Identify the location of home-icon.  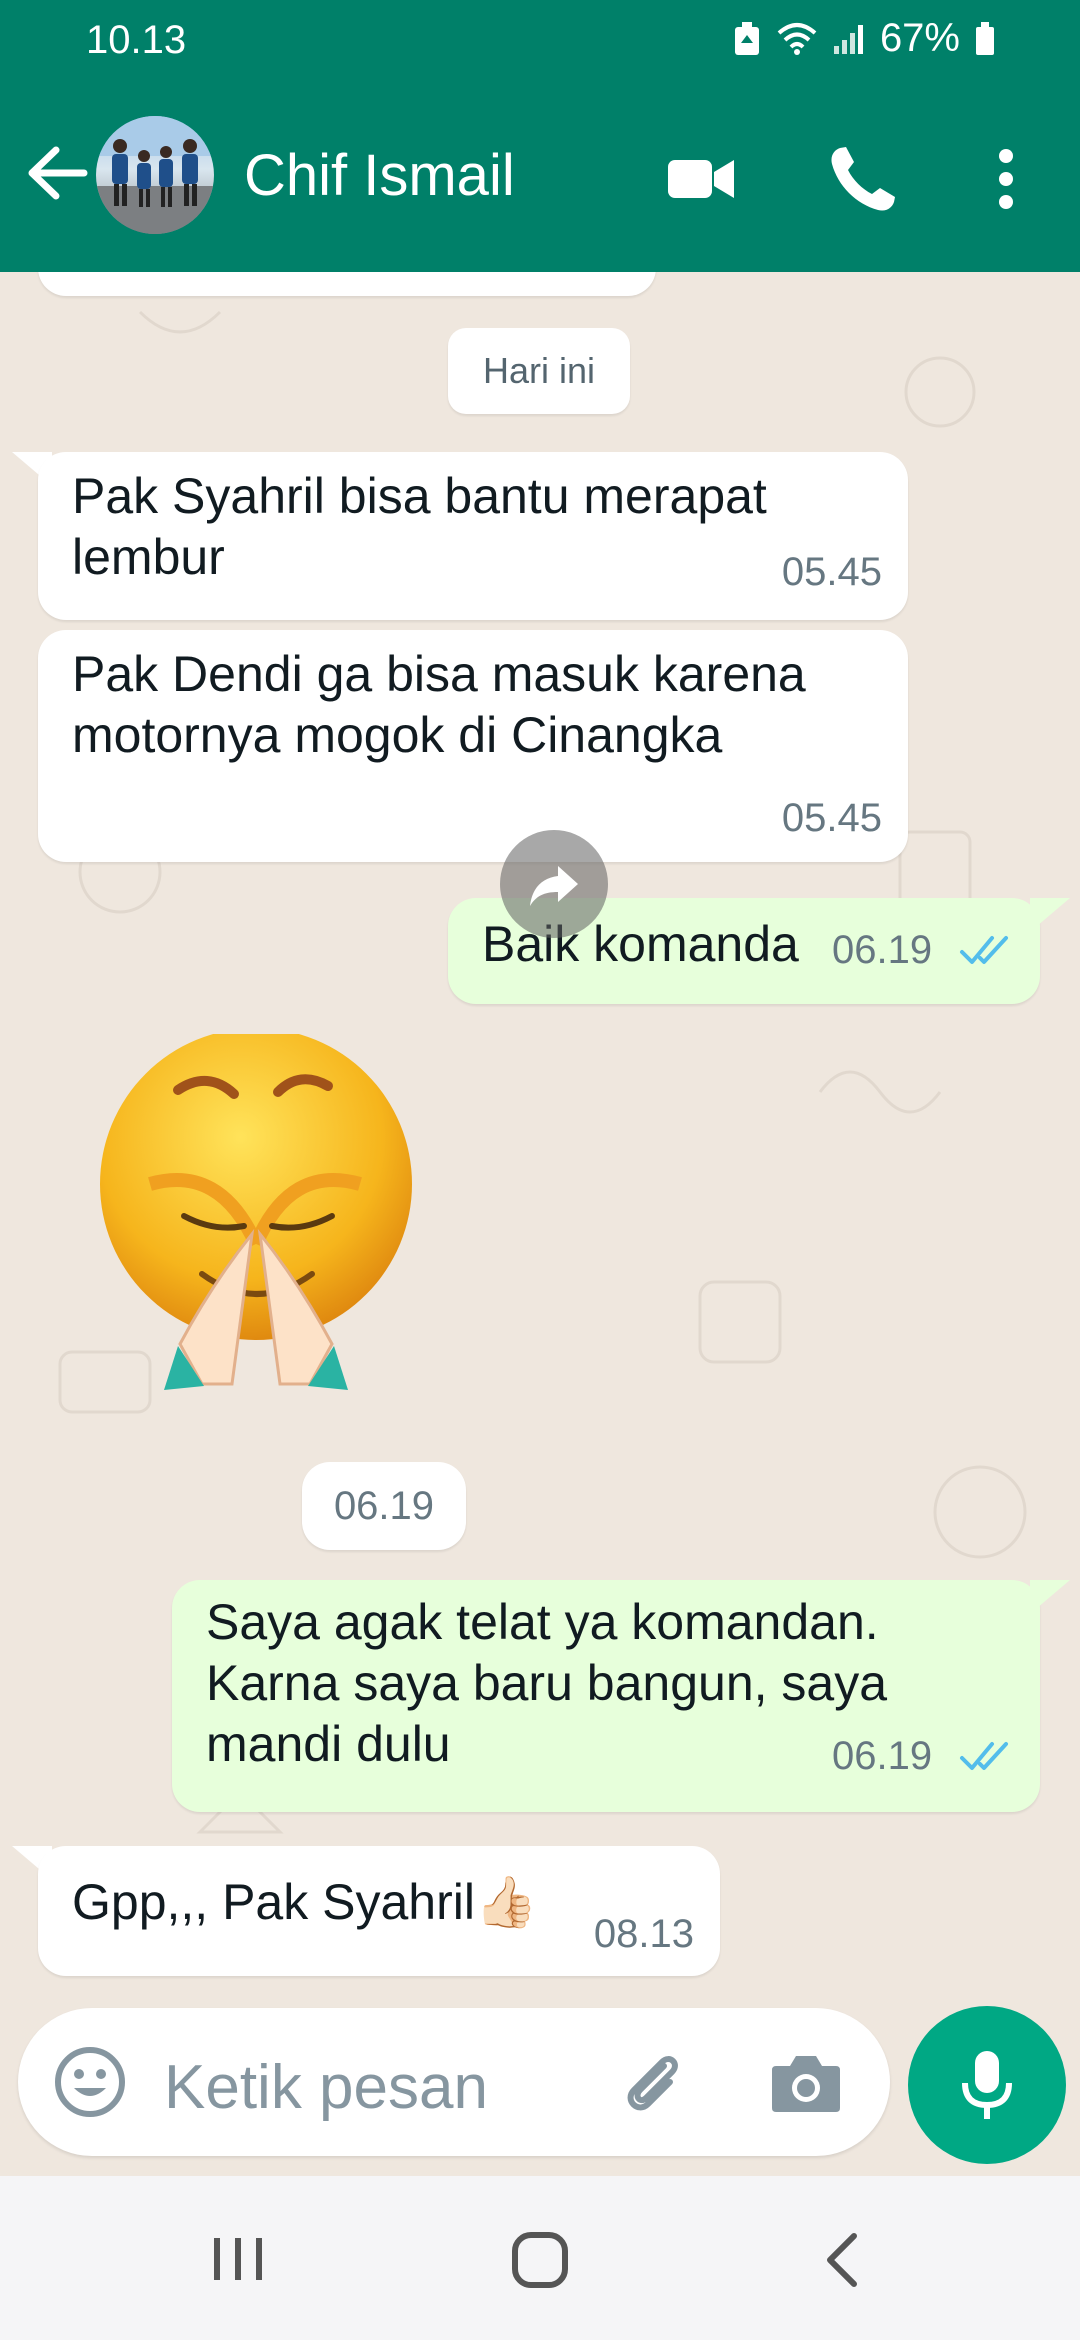
(540, 2260).